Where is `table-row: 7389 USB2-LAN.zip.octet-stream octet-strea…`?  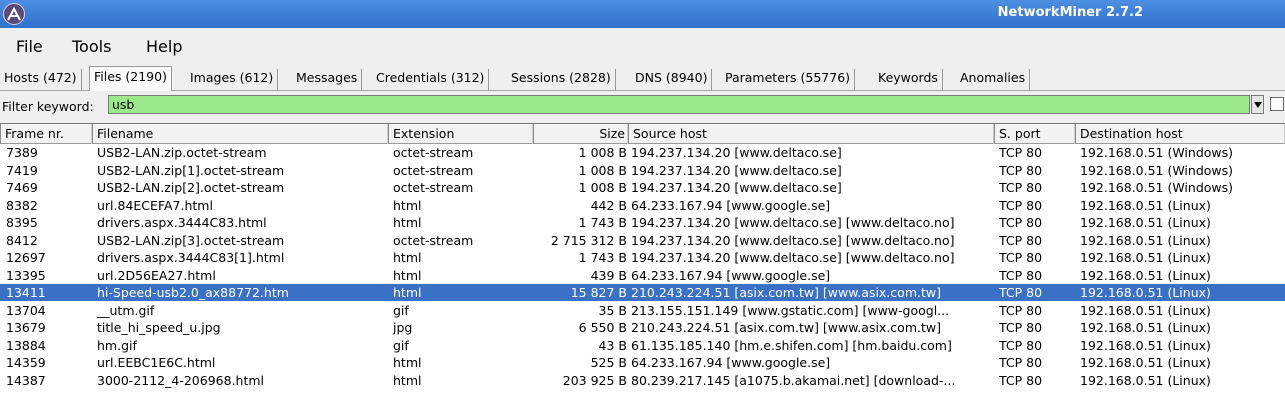 table-row: 7389 USB2-LAN.zip.octet-stream octet-strea… is located at coordinates (642, 152).